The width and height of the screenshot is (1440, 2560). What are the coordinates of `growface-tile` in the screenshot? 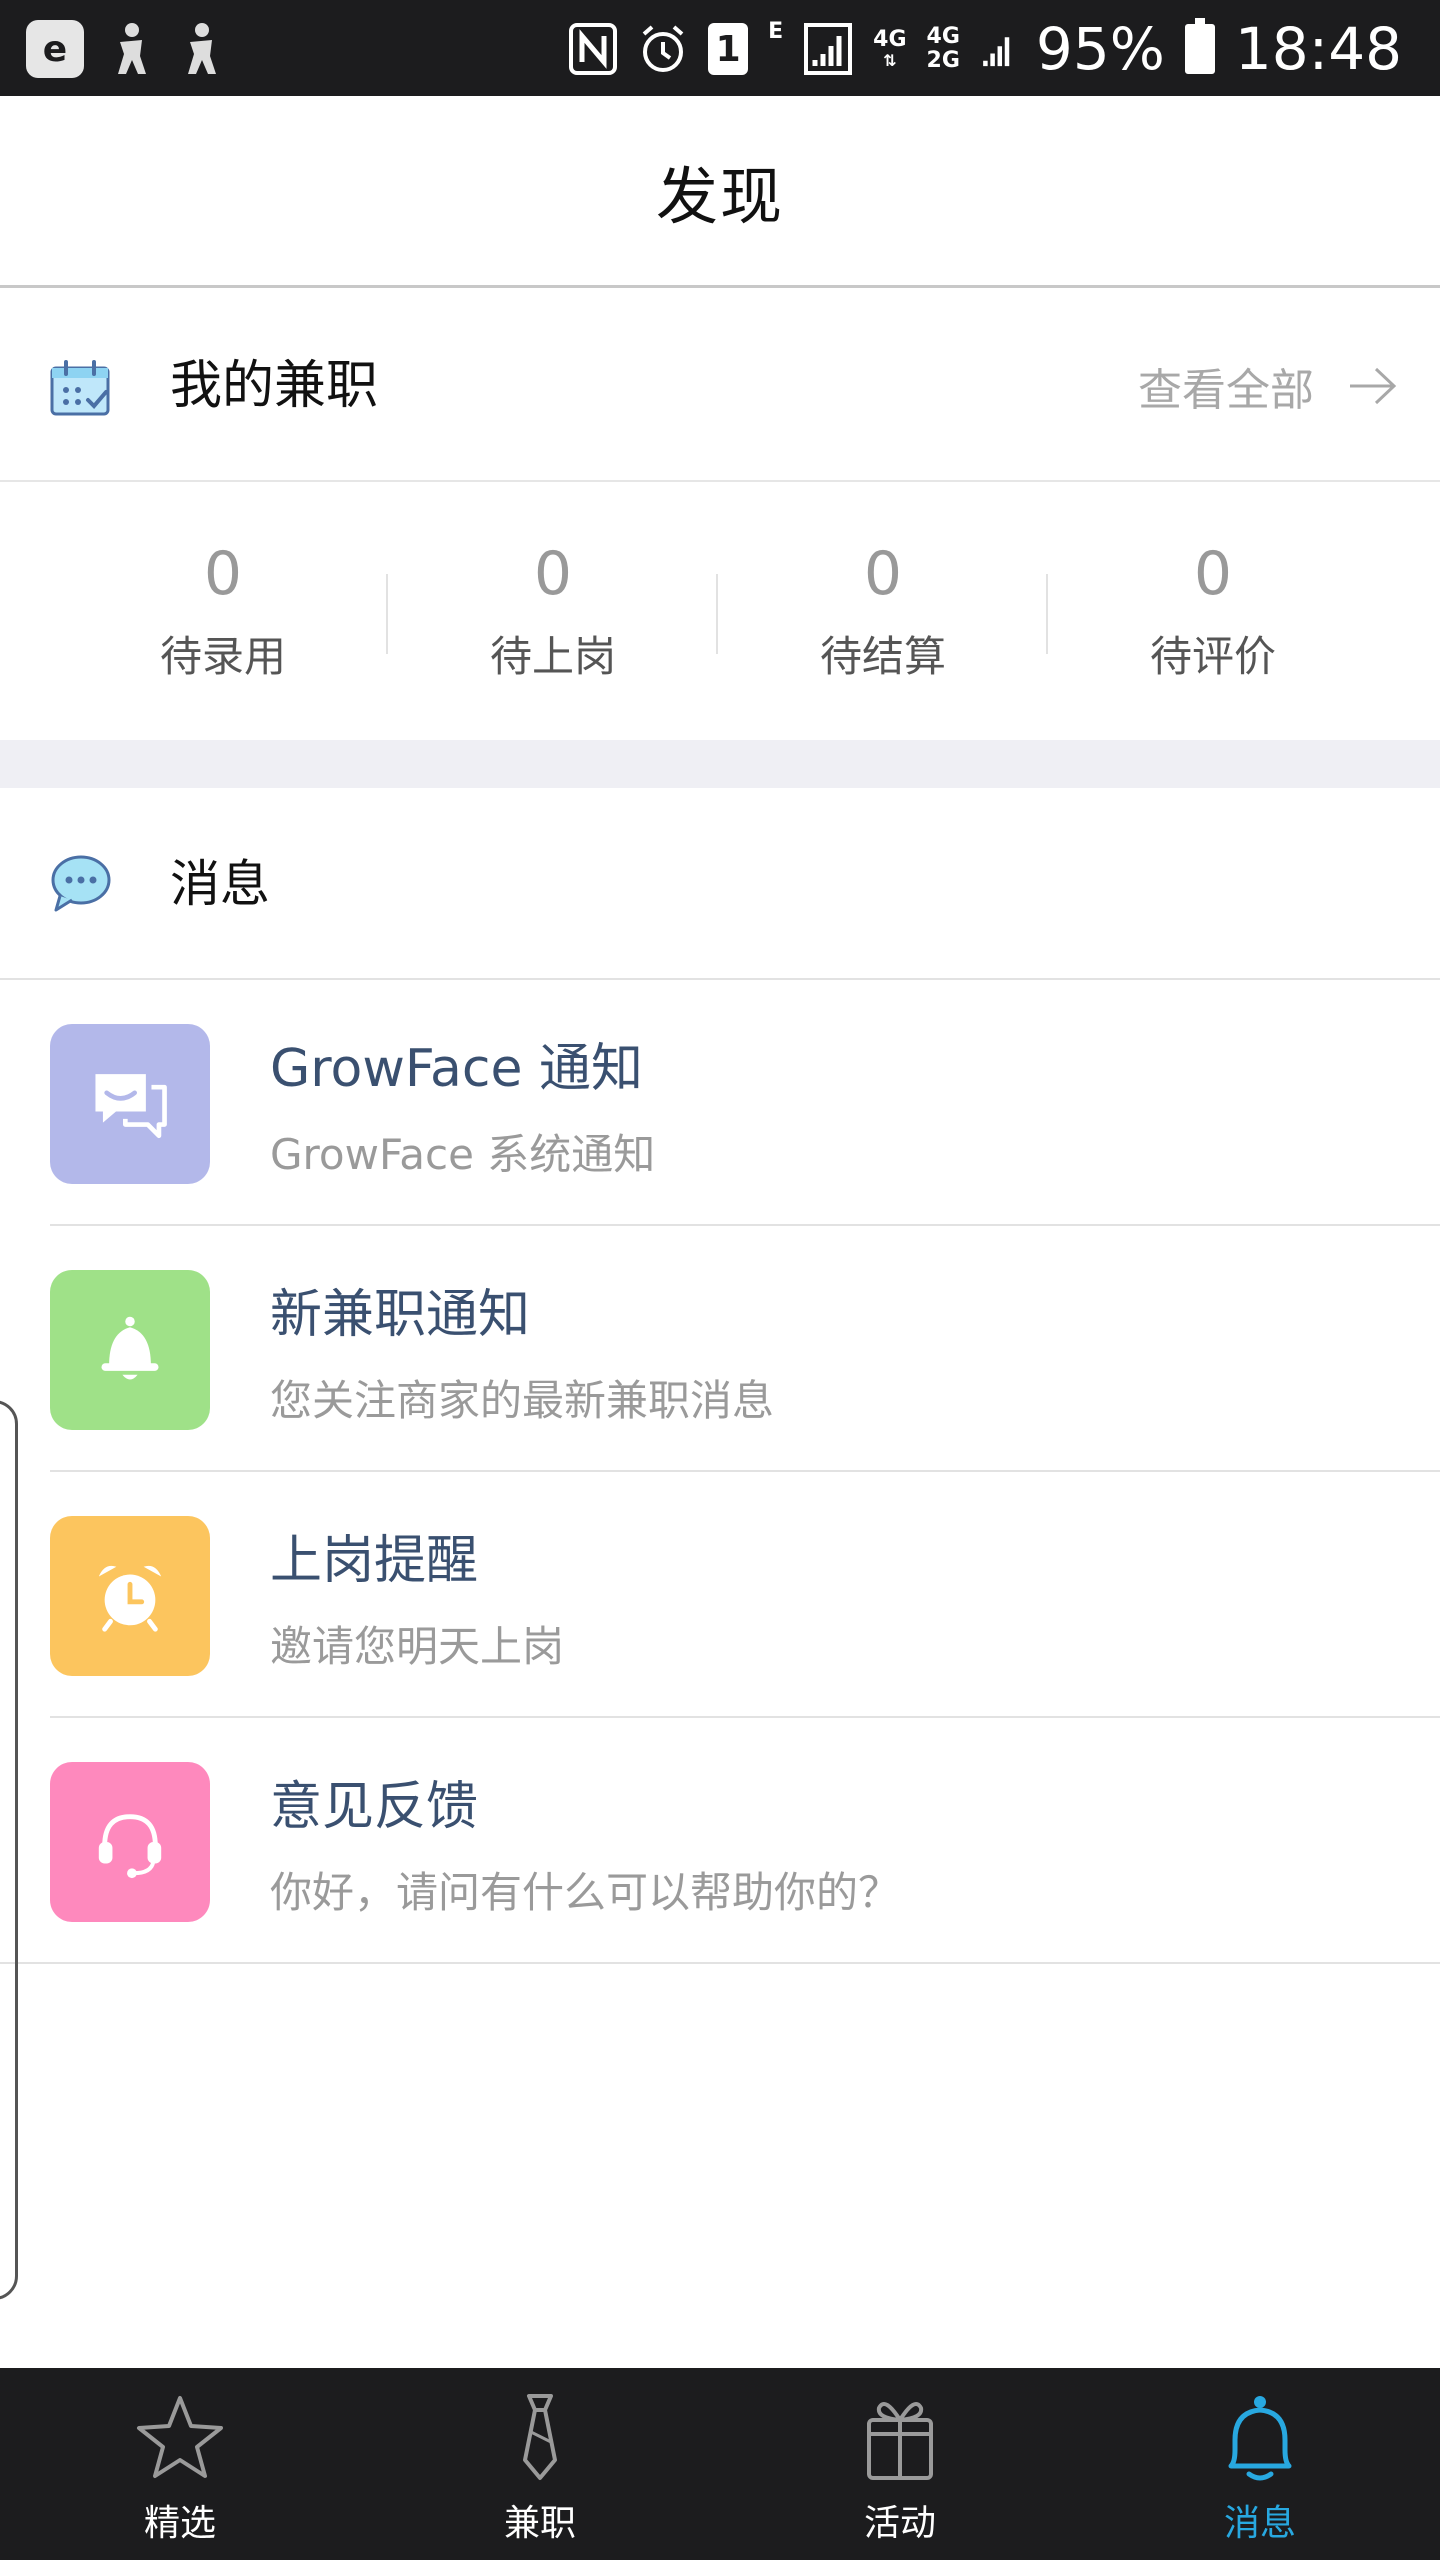 It's located at (130, 1104).